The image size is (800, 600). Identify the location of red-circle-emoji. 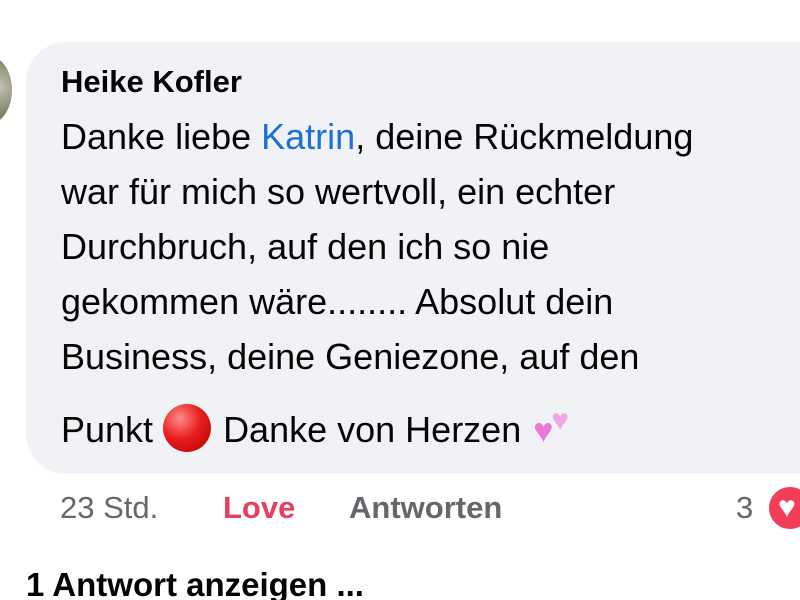
(187, 428).